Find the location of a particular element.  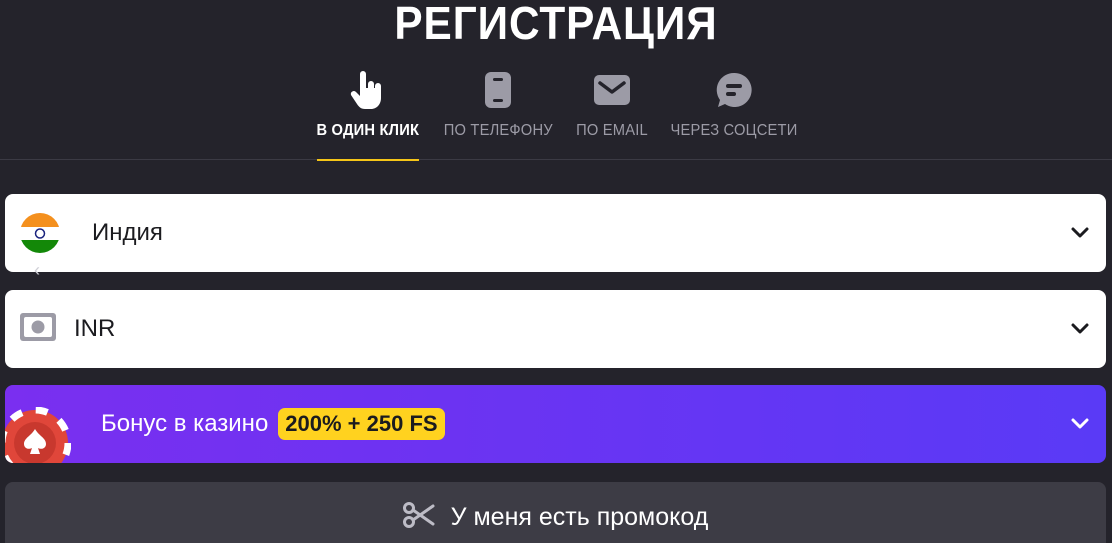

currency-value: INR is located at coordinates (95, 328).